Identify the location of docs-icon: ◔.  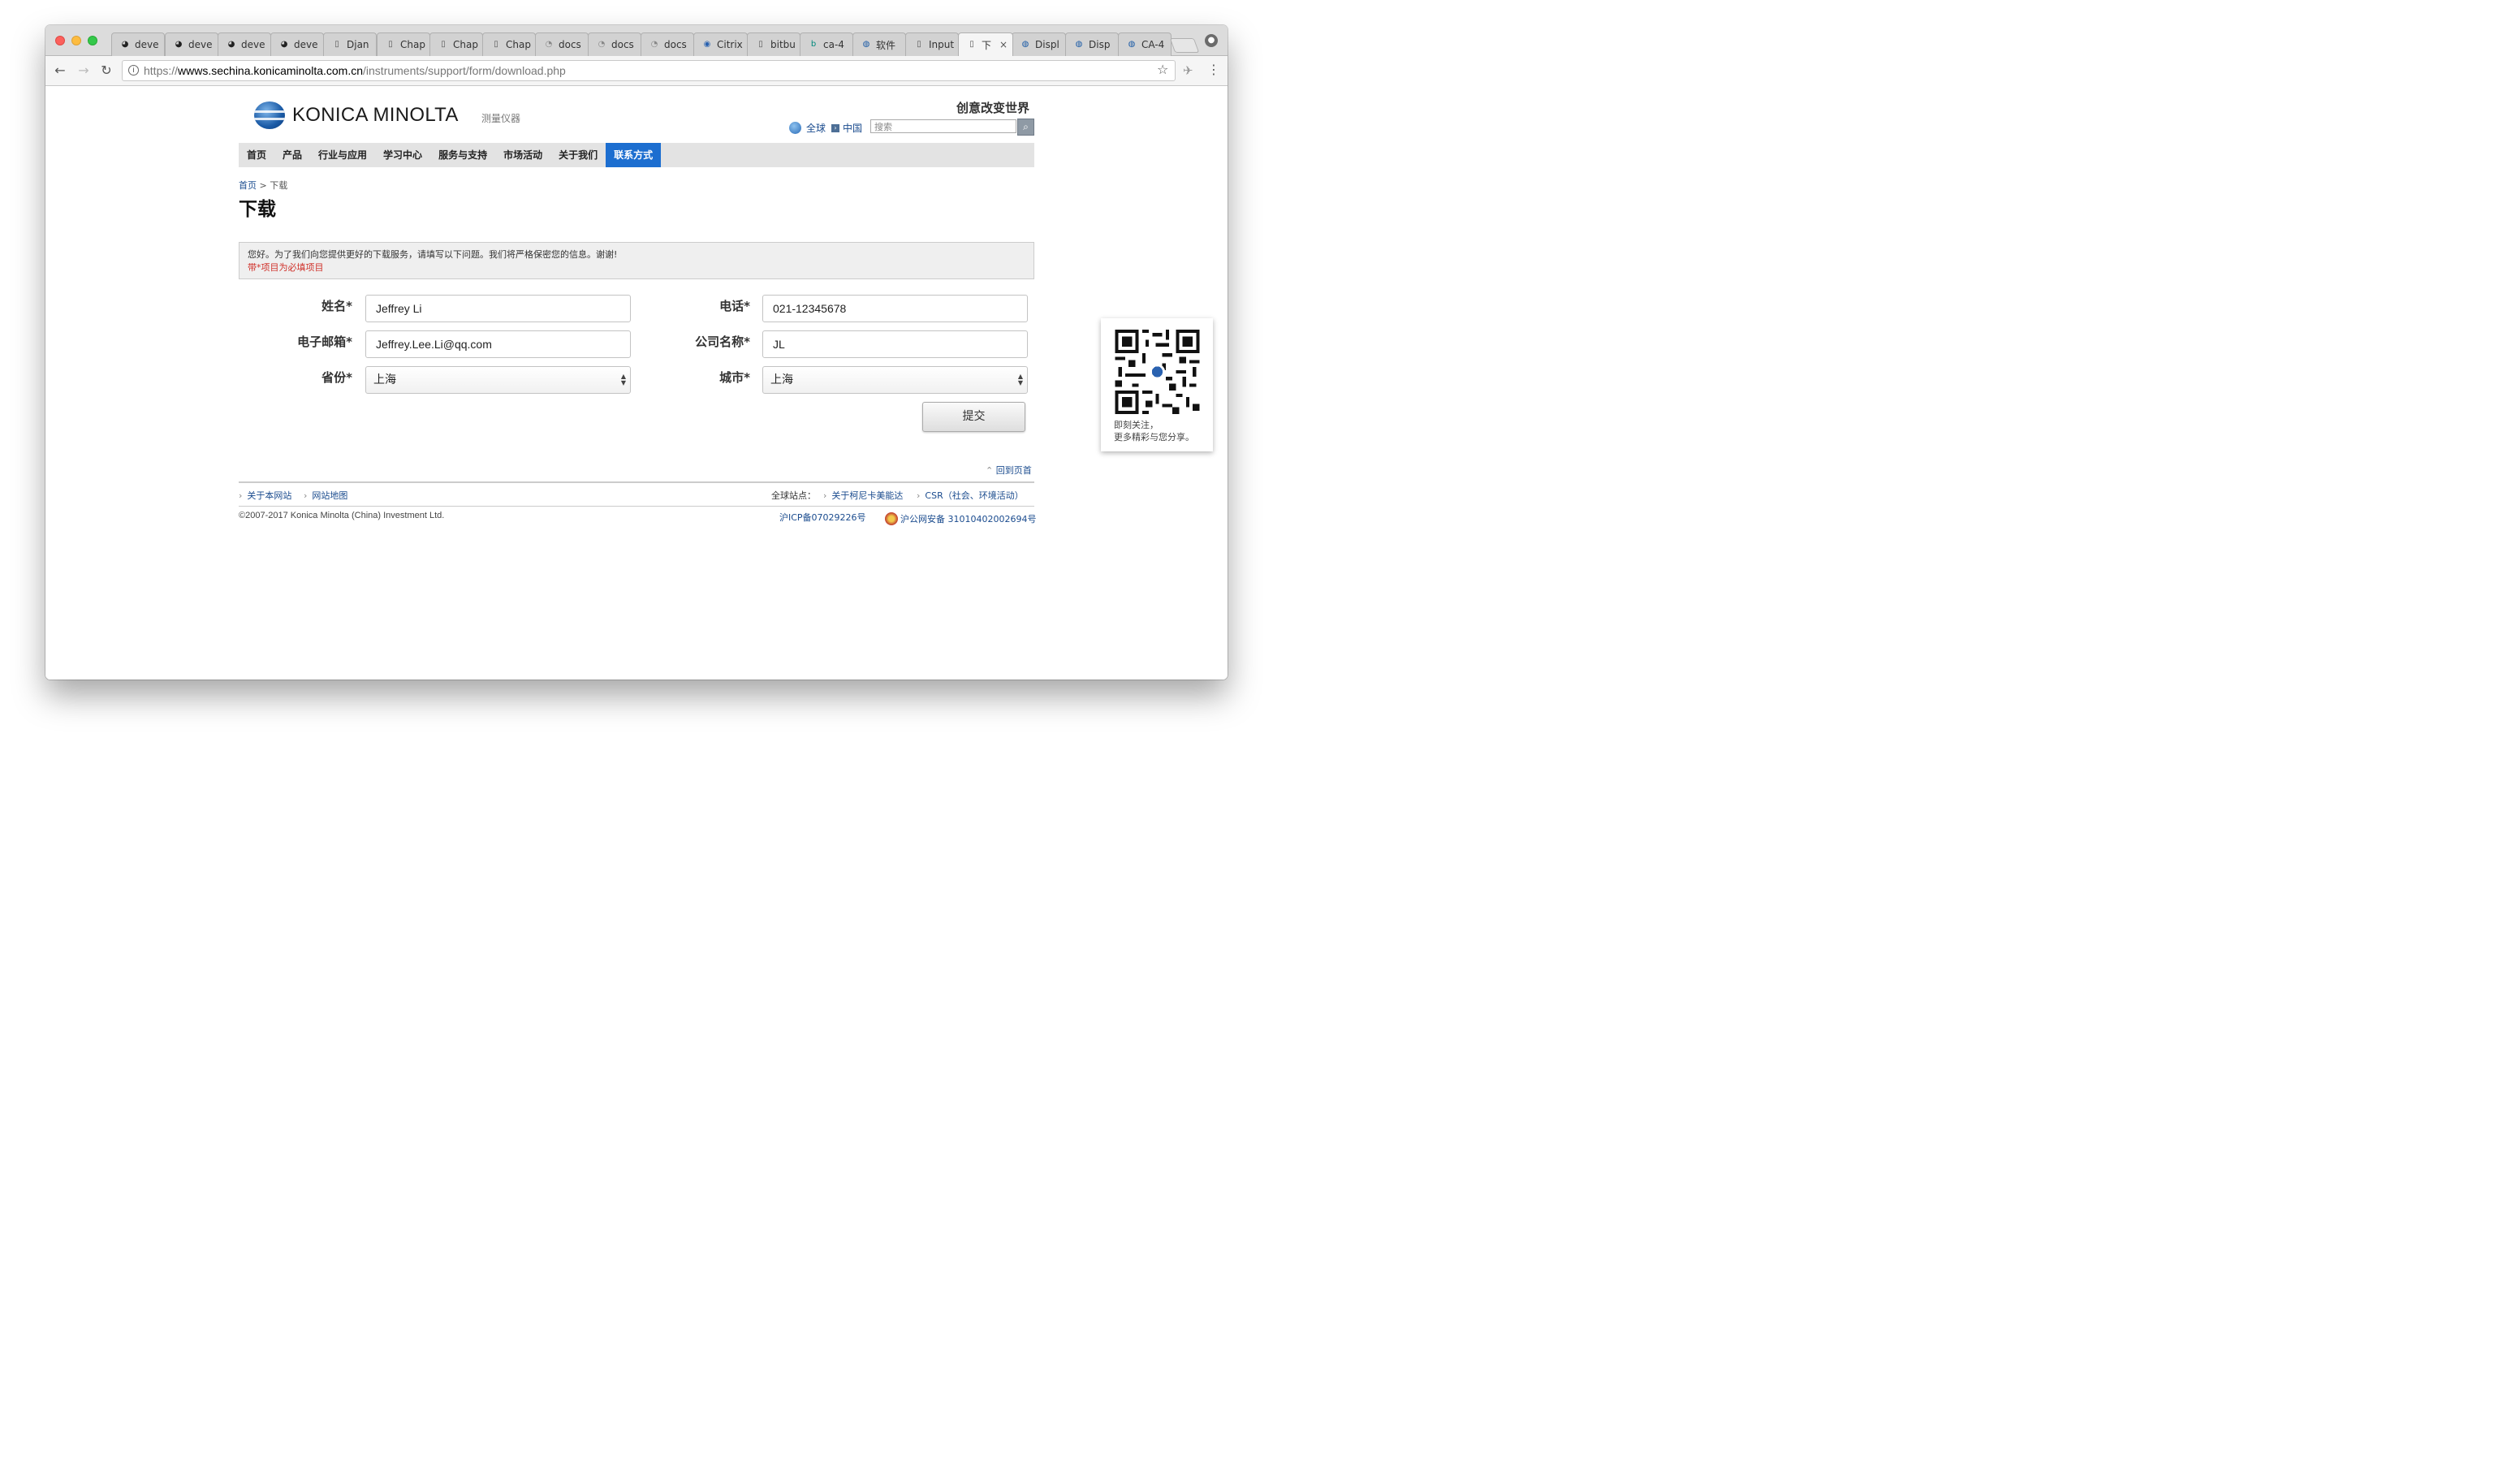
(602, 45).